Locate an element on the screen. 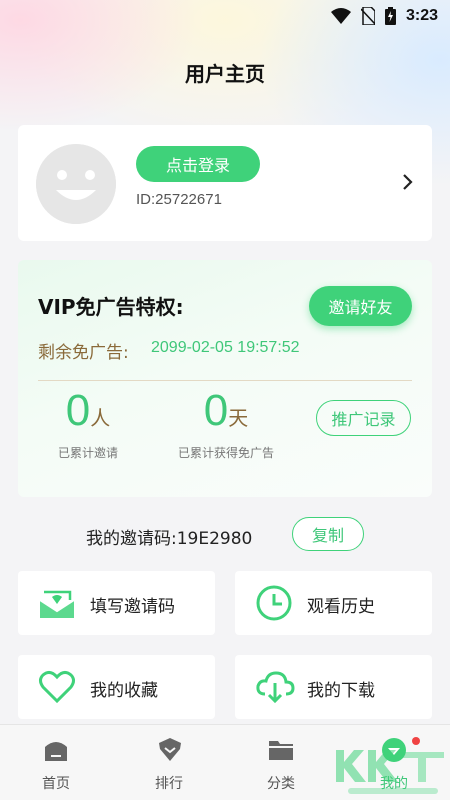  nav-label: 分类 is located at coordinates (281, 784).